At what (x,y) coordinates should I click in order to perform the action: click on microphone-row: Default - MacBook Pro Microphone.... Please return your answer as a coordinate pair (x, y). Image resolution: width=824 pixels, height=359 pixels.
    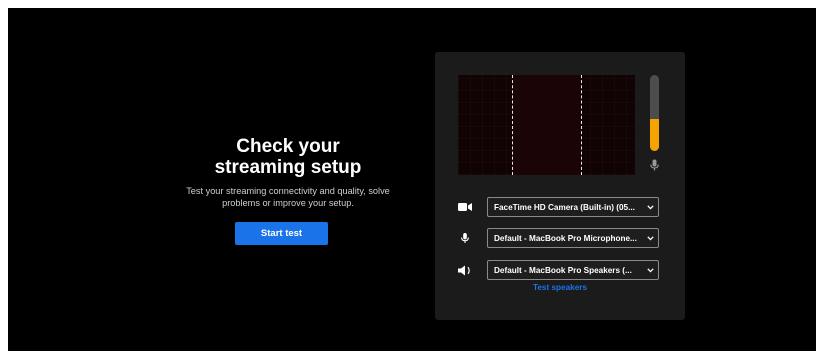
    Looking at the image, I should click on (560, 238).